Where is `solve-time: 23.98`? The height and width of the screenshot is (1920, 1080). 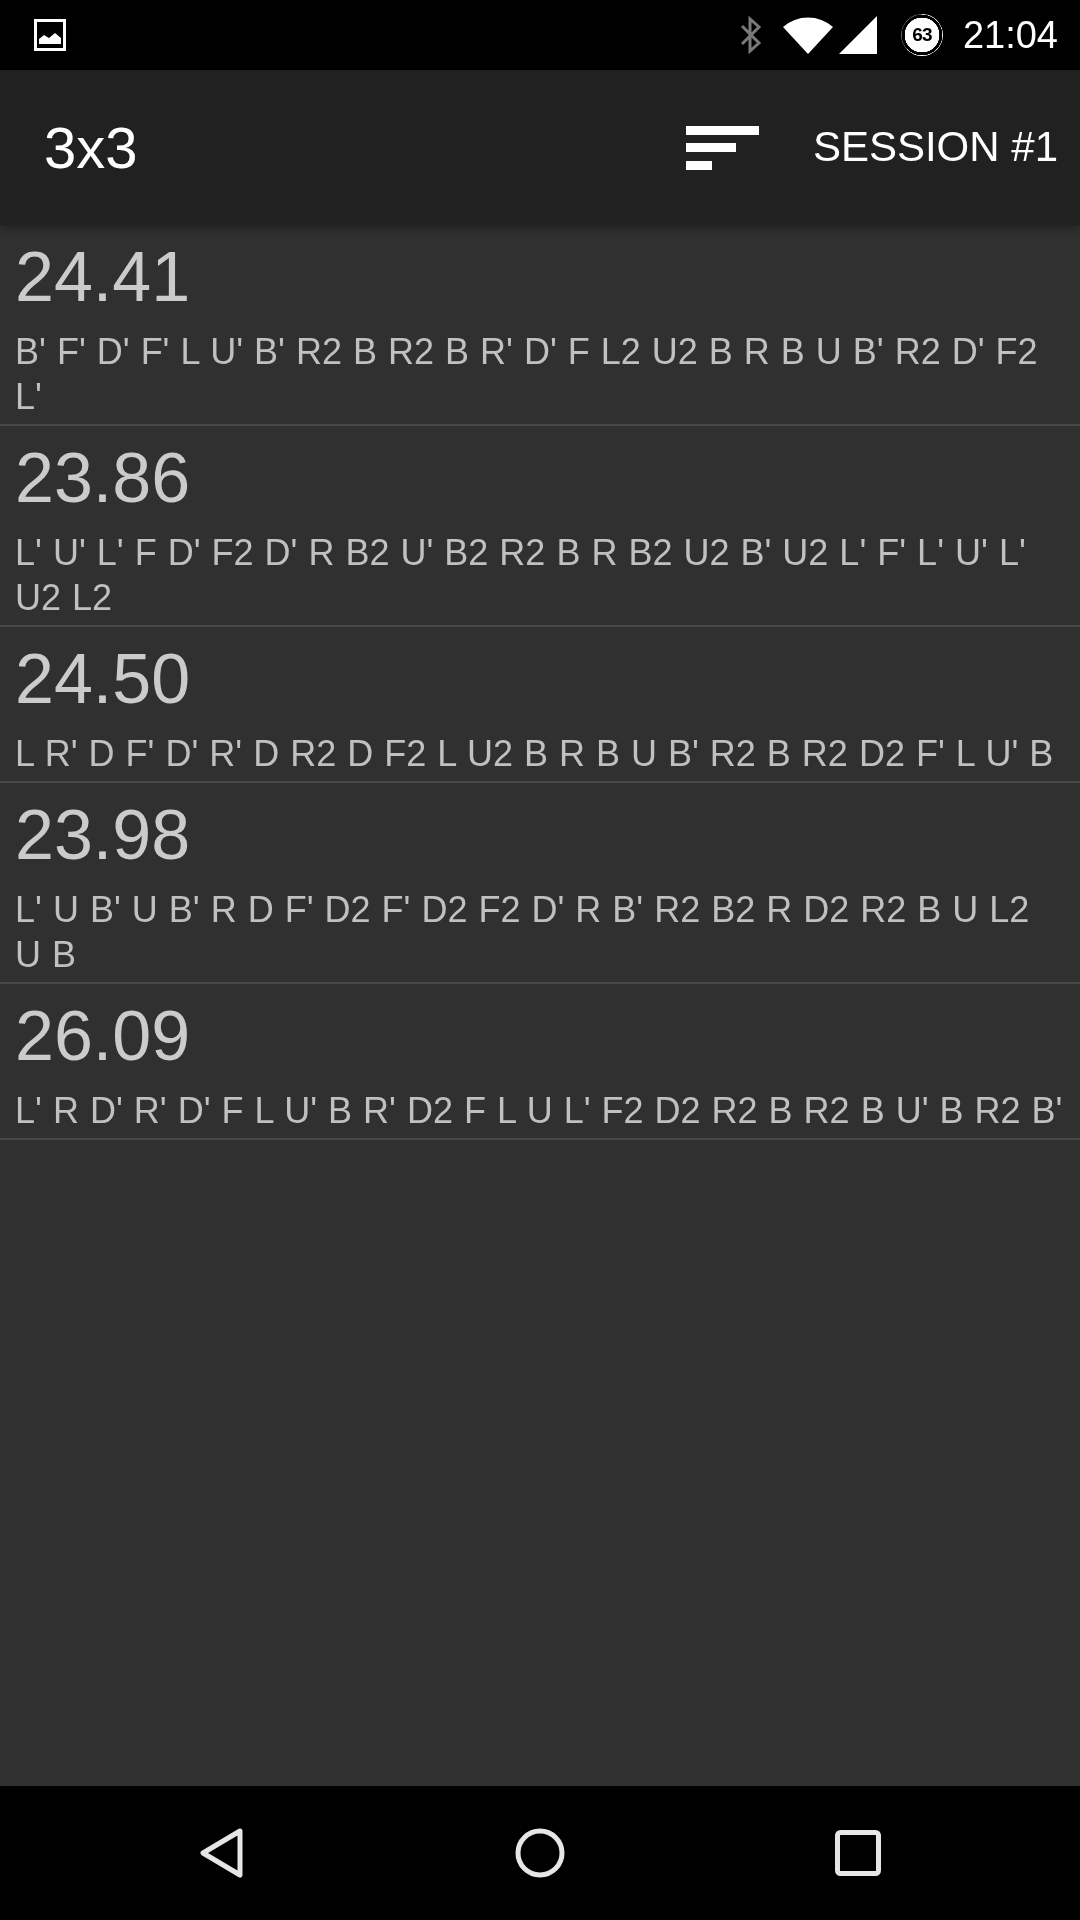
solve-time: 23.98 is located at coordinates (103, 835).